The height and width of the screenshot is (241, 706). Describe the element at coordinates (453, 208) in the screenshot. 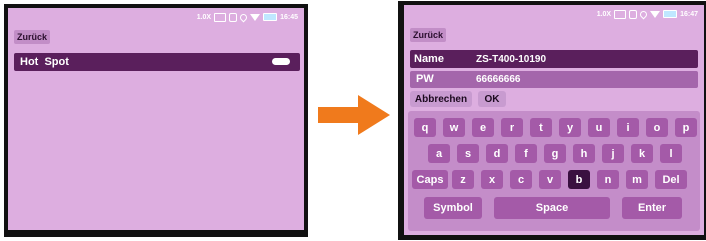

I see `key-symbol: Symbol` at that location.